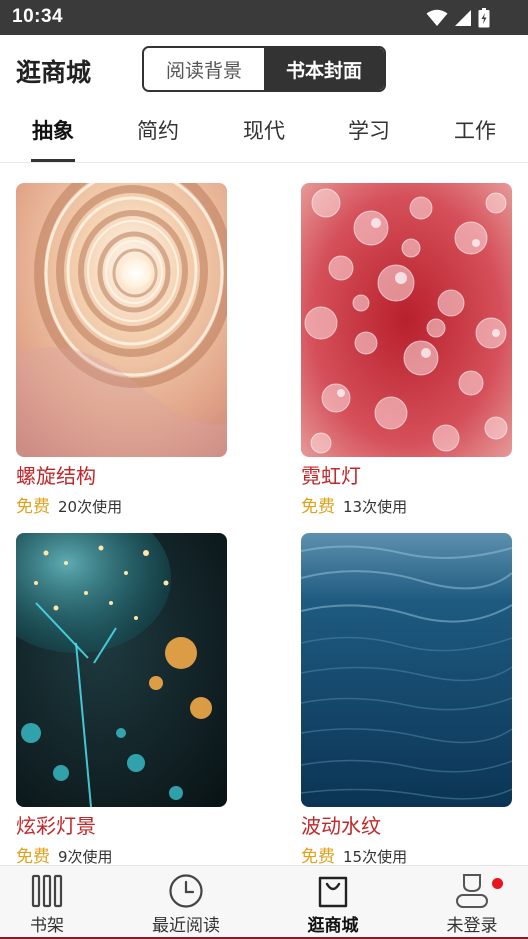 This screenshot has width=528, height=939. Describe the element at coordinates (479, 891) in the screenshot. I see `user-icon` at that location.